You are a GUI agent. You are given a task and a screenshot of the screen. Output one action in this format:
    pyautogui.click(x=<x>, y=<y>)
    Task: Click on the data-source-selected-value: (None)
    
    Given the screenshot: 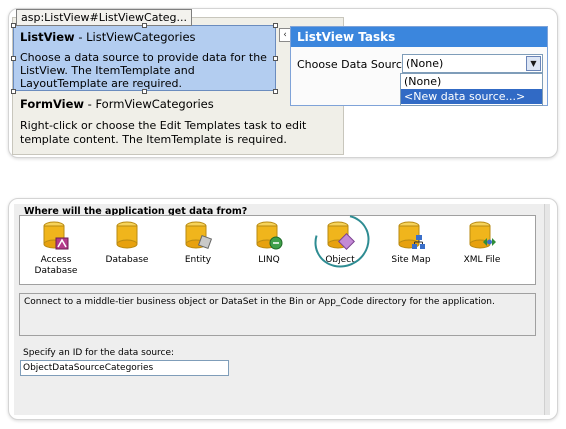 What is the action you would take?
    pyautogui.click(x=425, y=63)
    